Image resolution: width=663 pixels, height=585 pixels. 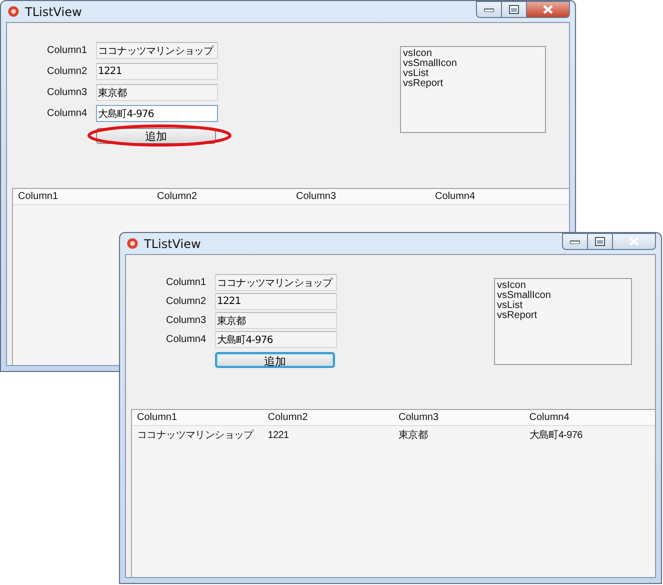 What do you see at coordinates (413, 435) in the screenshot?
I see `list-cell-text: 東京都` at bounding box center [413, 435].